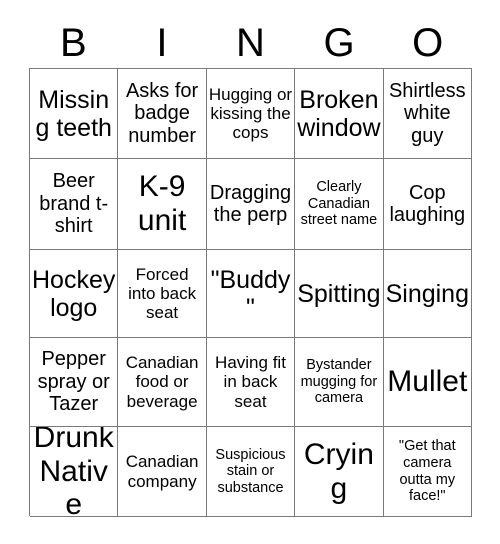  Describe the element at coordinates (339, 43) in the screenshot. I see `bingo-header-letter-g: G` at that location.